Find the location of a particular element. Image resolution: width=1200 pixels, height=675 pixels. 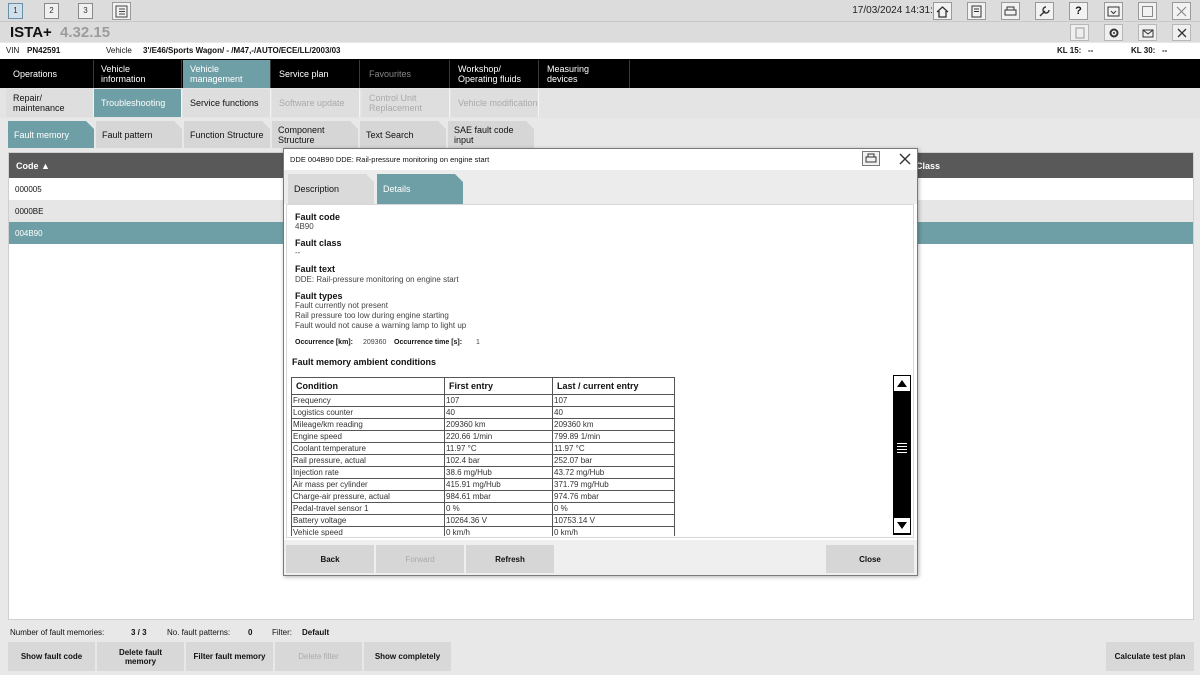

table-cell: 38.6 mg/Hub is located at coordinates (498, 472).